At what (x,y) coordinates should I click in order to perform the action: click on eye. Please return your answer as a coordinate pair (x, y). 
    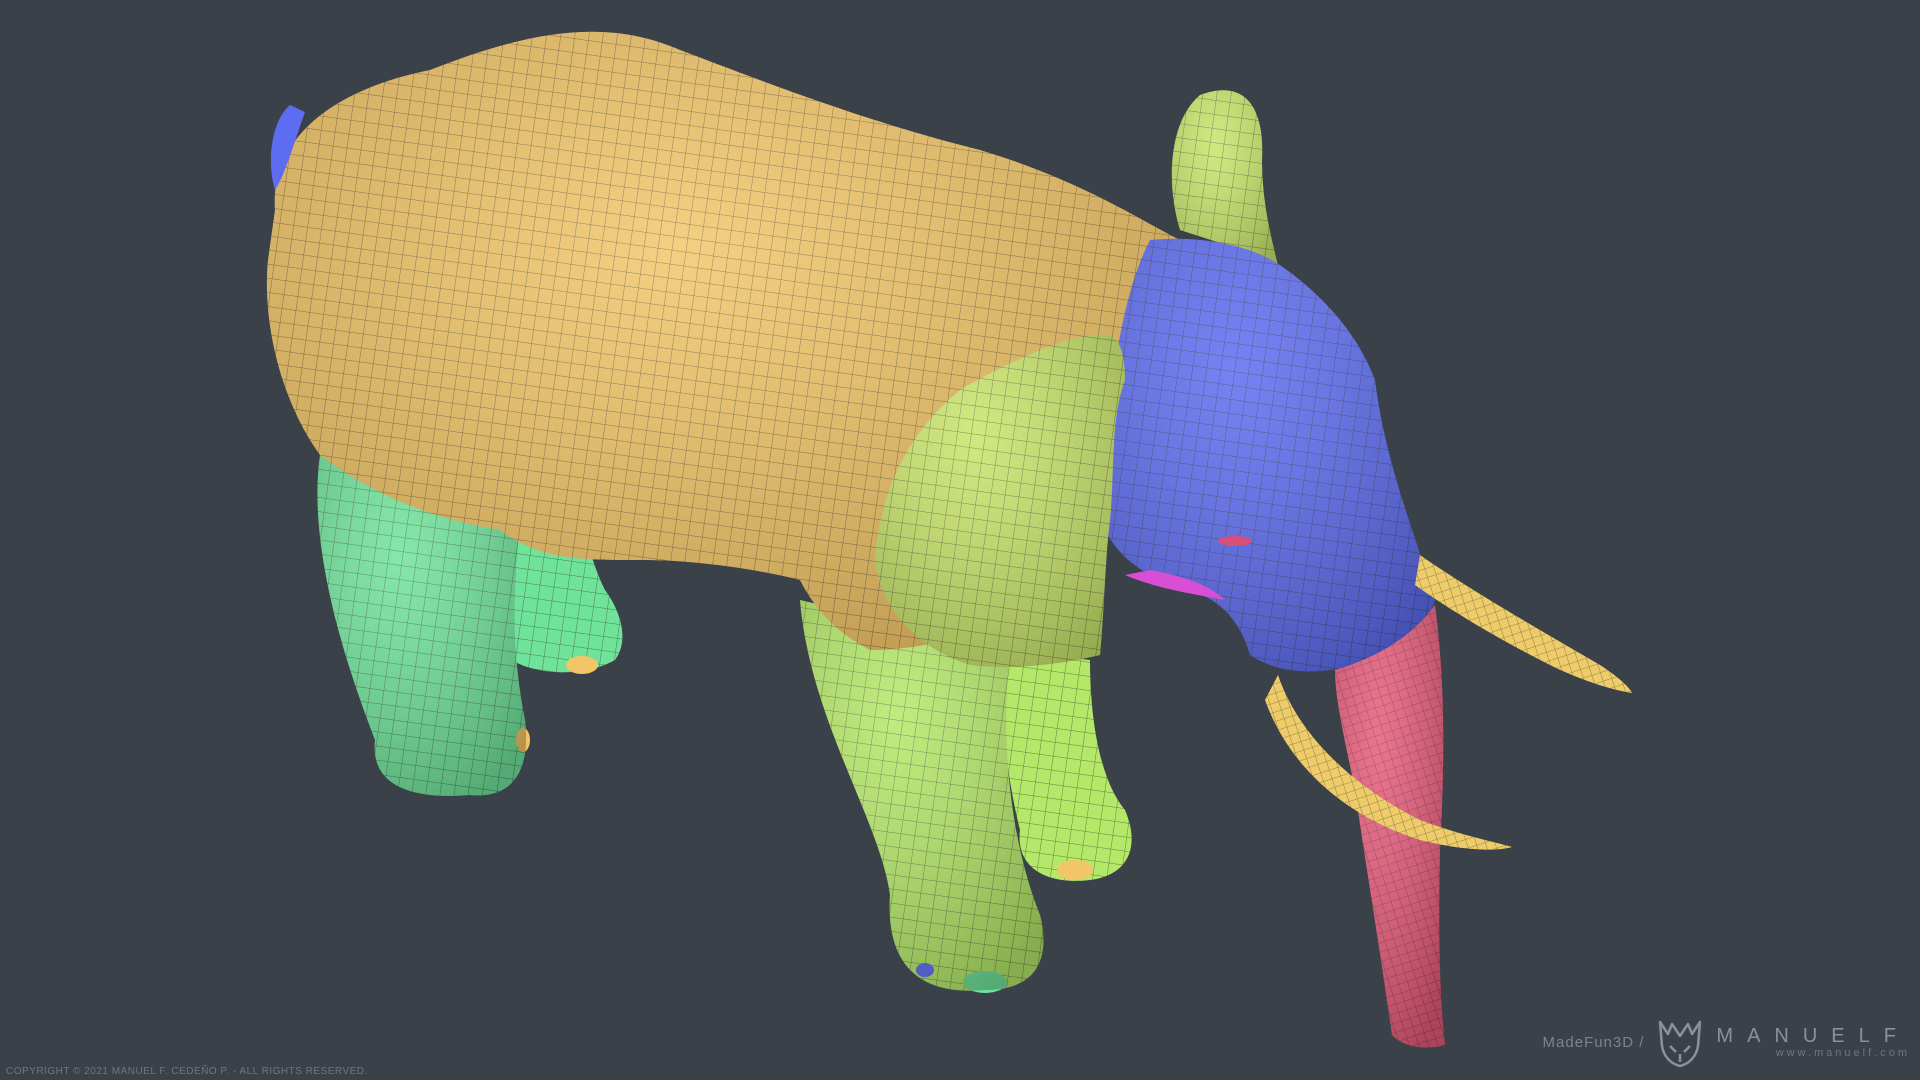
    Looking at the image, I should click on (1235, 541).